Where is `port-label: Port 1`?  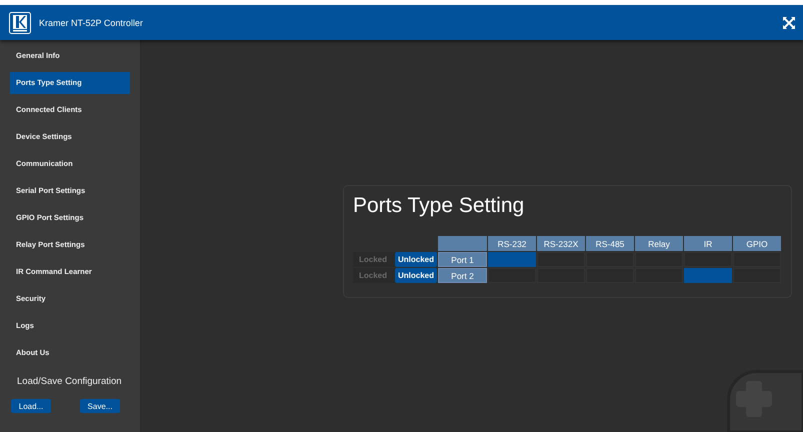
port-label: Port 1 is located at coordinates (462, 259).